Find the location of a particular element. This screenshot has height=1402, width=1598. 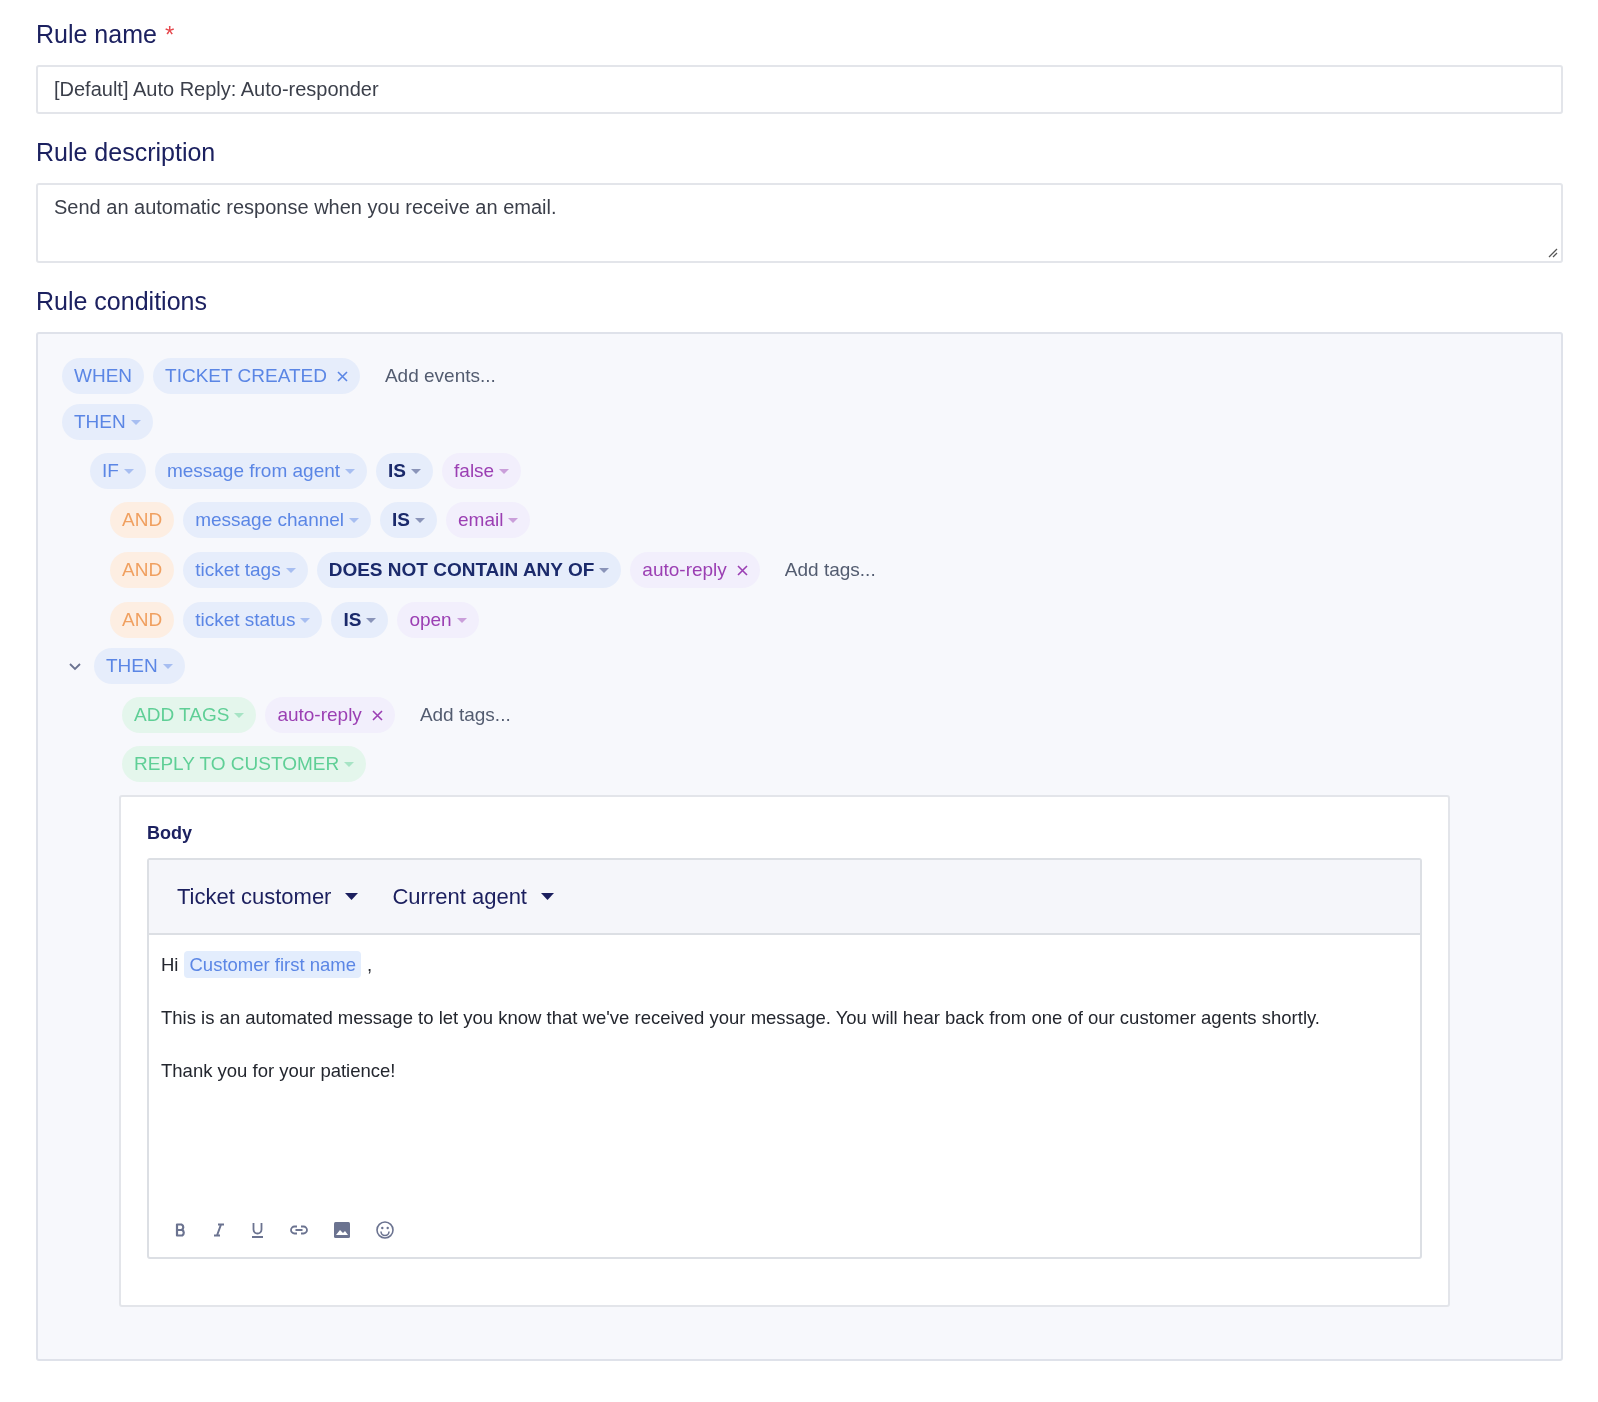

message-text: Thank you for your patience! is located at coordinates (278, 1071).